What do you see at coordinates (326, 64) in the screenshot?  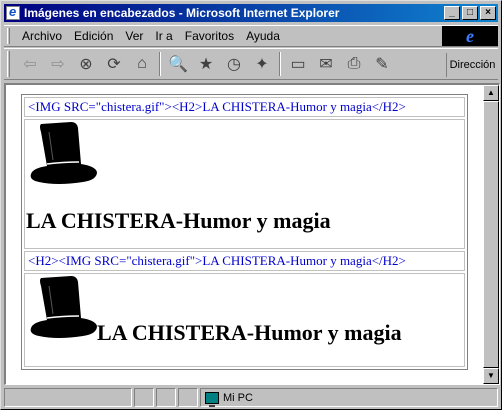 I see `mail-icon: ✉` at bounding box center [326, 64].